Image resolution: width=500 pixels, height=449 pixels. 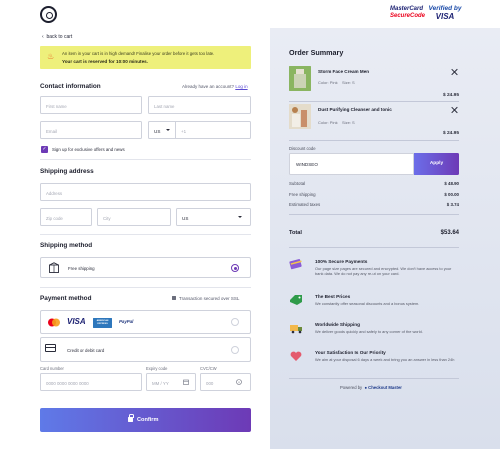 I want to click on secure-payment-card-icon, so click(x=295, y=264).